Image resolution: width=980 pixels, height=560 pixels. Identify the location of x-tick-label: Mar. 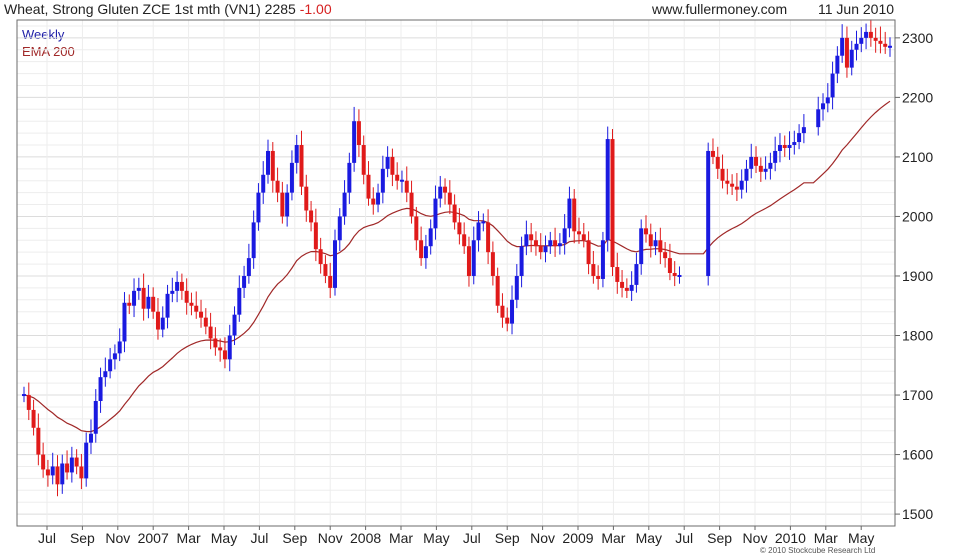
(401, 538).